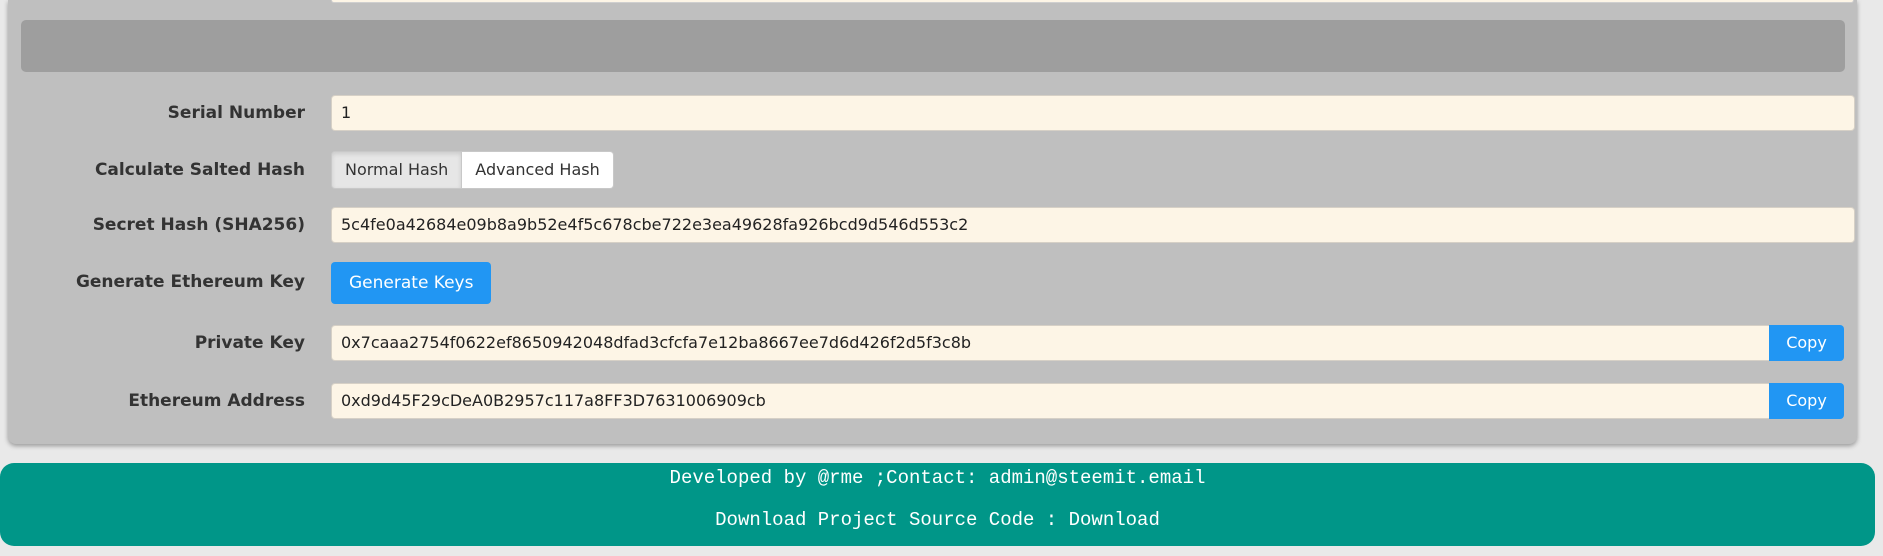  I want to click on secret-hash-label: Secret Hash (SHA256), so click(198, 225).